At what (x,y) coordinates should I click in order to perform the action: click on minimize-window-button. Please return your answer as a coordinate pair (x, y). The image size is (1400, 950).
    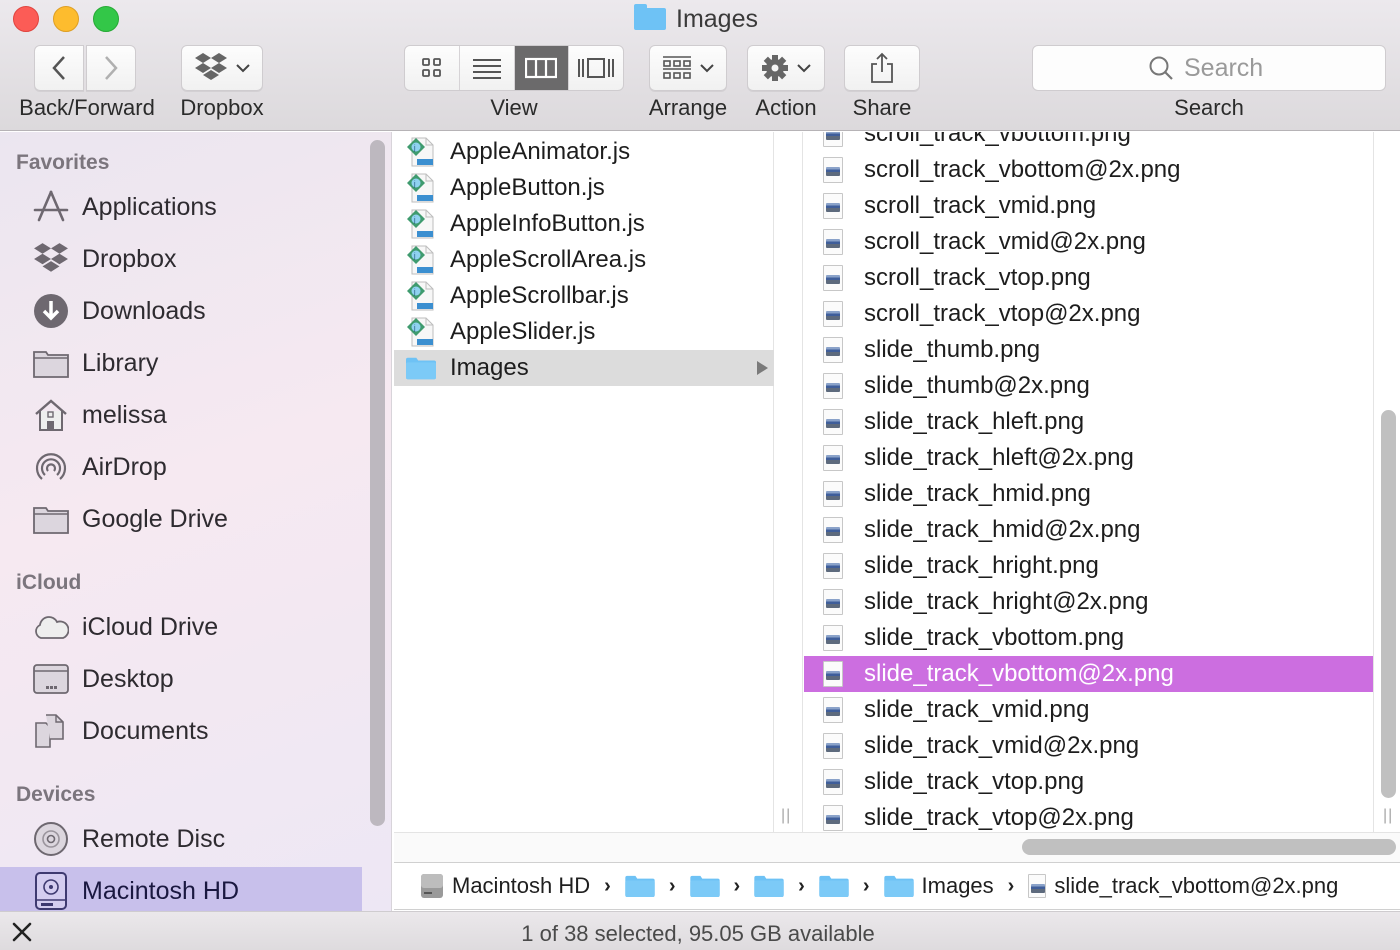
    Looking at the image, I should click on (66, 19).